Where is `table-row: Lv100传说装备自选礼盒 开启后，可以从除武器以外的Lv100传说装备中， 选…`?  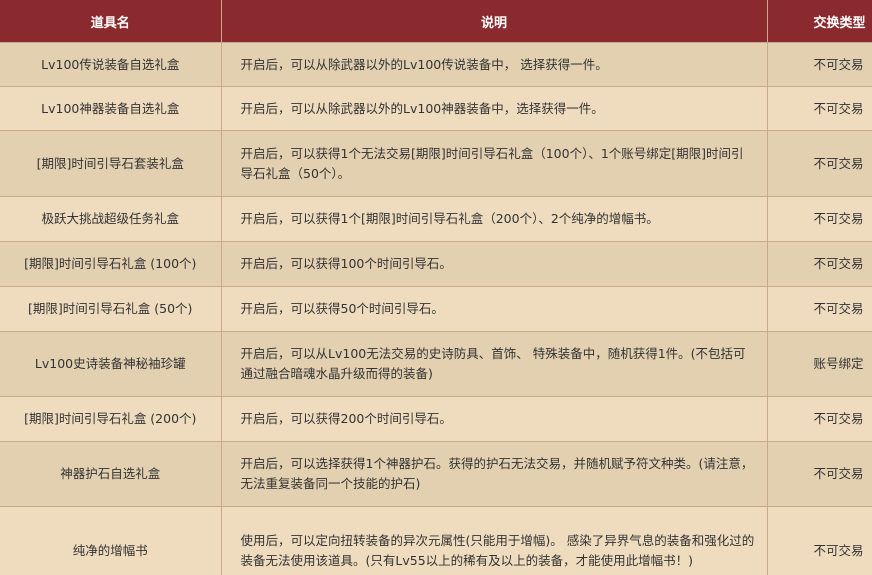 table-row: Lv100传说装备自选礼盒 开启后，可以从除武器以外的Lv100传说装备中， 选… is located at coordinates (436, 64).